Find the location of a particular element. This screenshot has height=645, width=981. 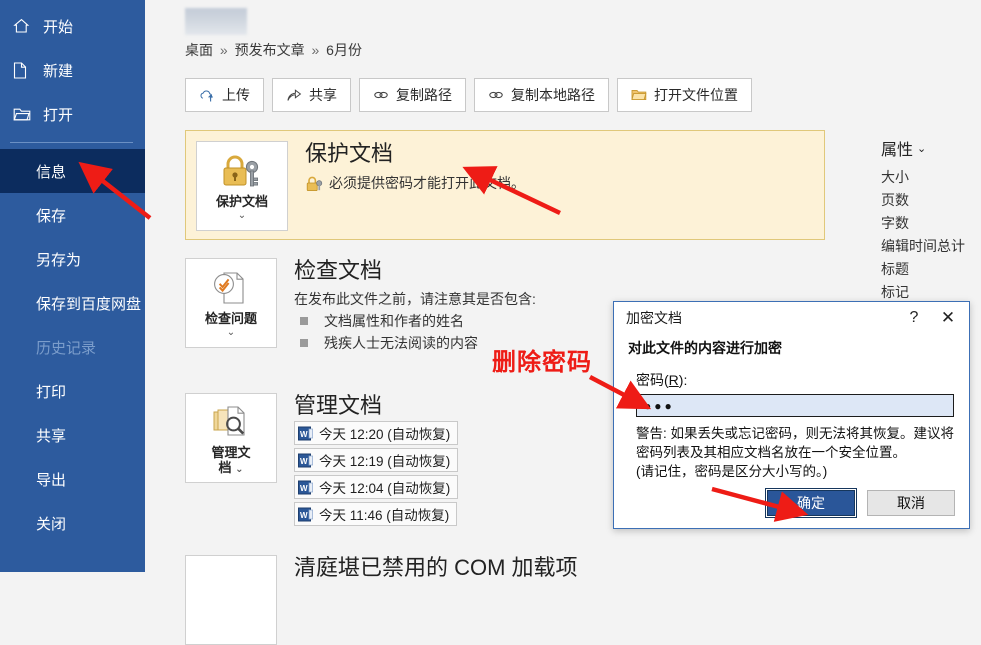

sidebar-item-label: 开始 is located at coordinates (58, 27).